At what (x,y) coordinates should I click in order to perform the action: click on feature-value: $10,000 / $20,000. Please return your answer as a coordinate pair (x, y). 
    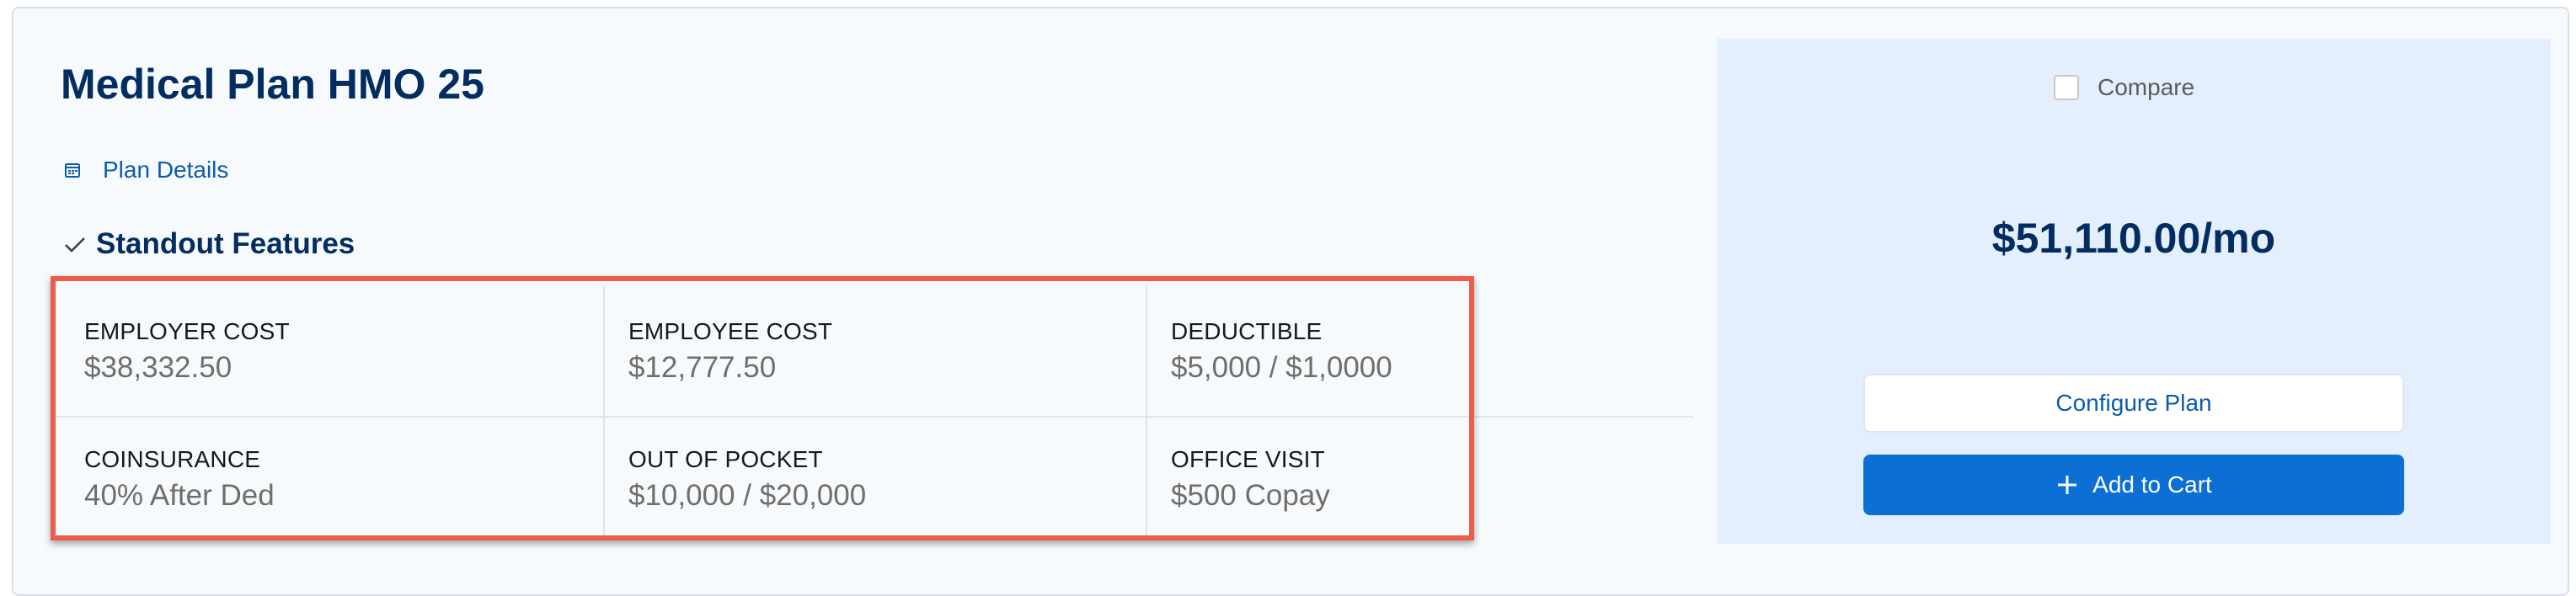
    Looking at the image, I should click on (747, 495).